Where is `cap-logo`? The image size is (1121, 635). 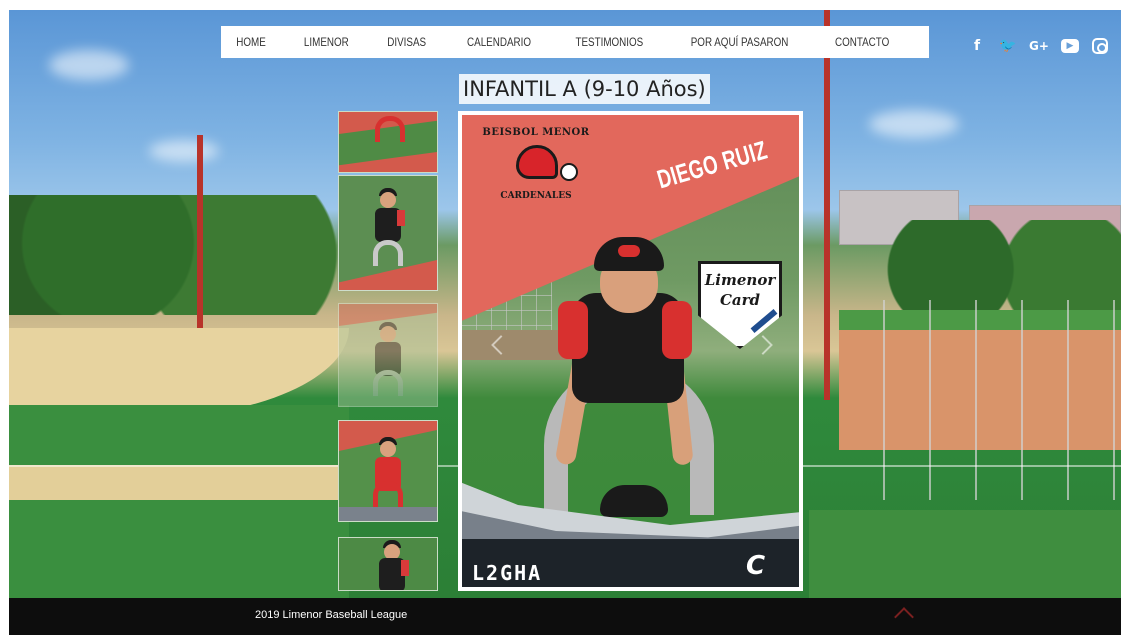
cap-logo is located at coordinates (629, 251).